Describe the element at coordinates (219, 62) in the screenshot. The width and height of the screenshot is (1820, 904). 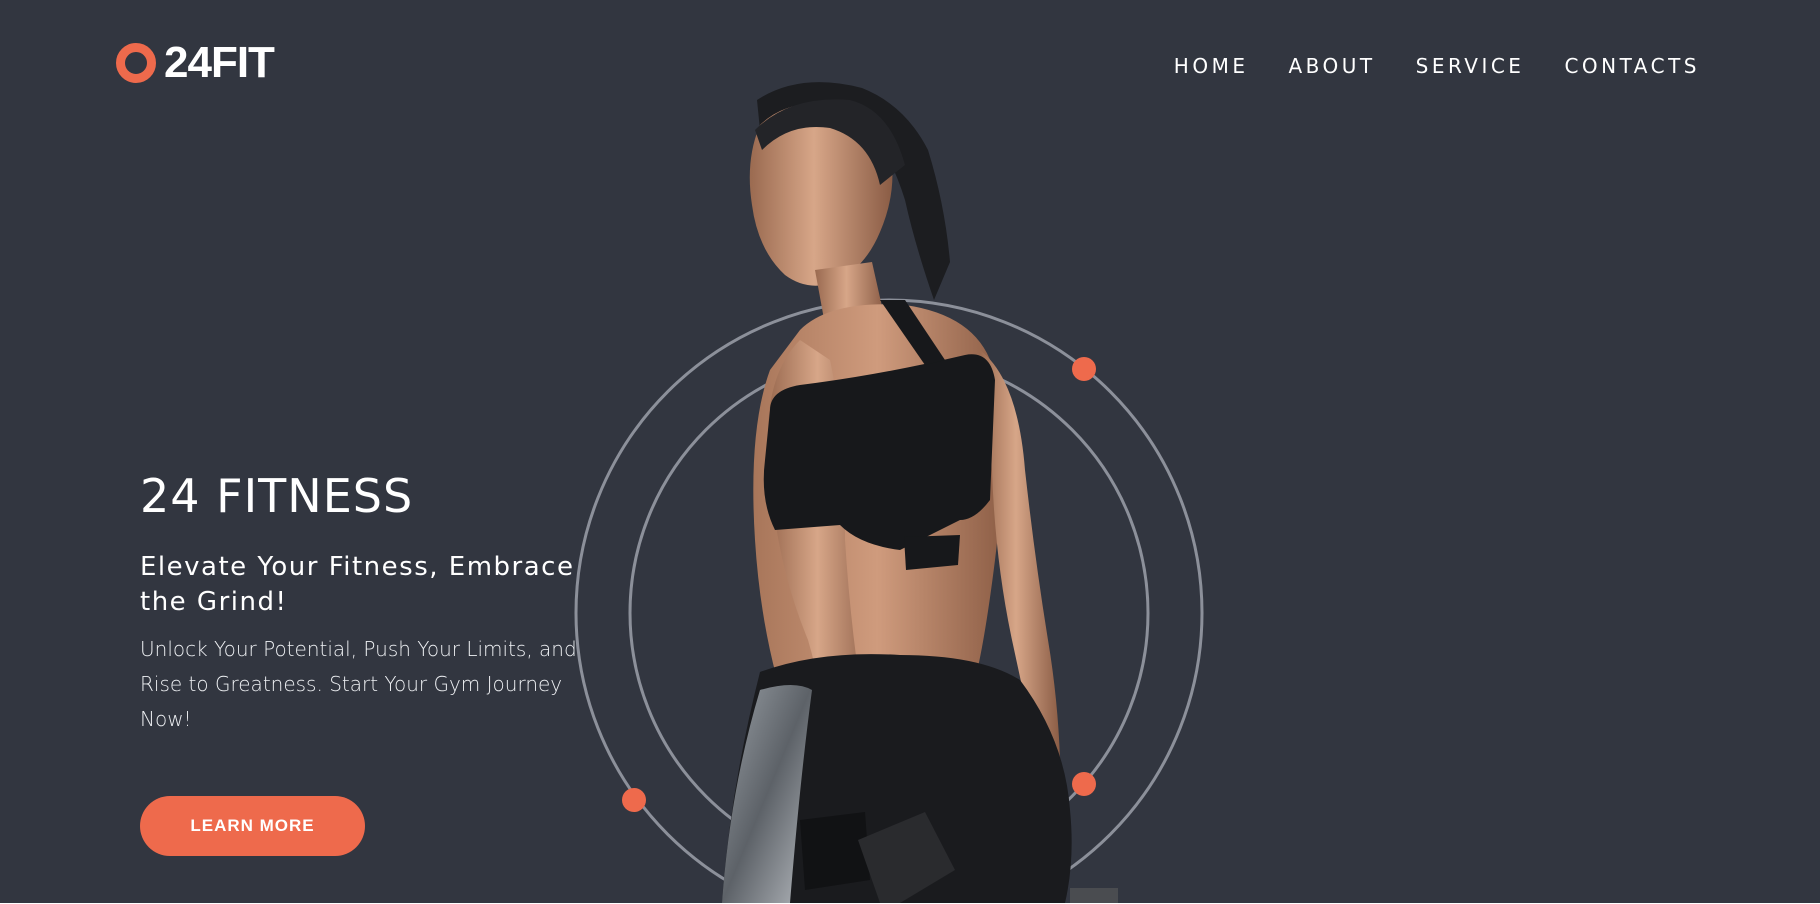
I see `brand-name: 24FIT` at that location.